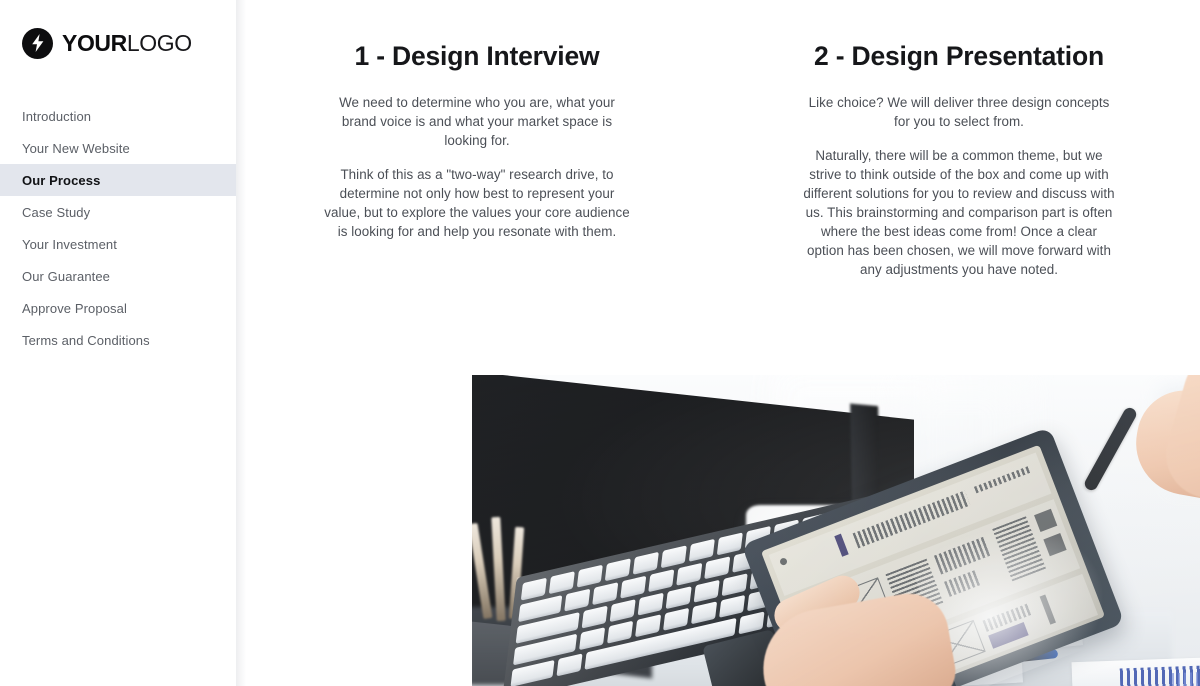  What do you see at coordinates (57, 116) in the screenshot?
I see `sidebar-item-label: Introduction` at bounding box center [57, 116].